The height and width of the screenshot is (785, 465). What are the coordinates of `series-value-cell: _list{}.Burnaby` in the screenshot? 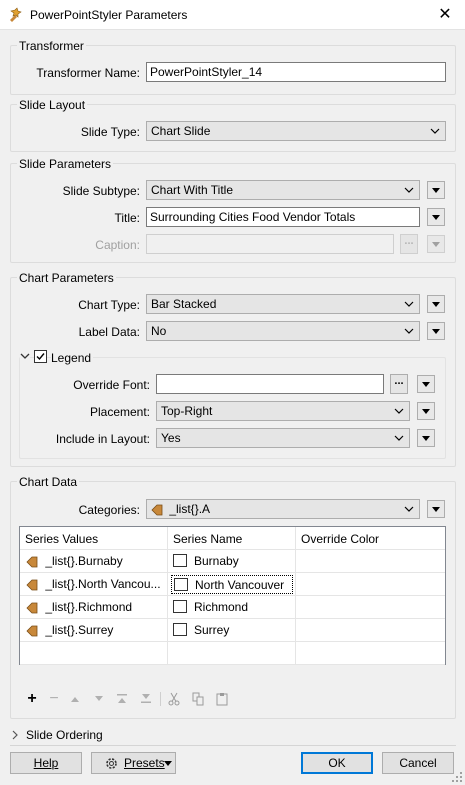 It's located at (74, 561).